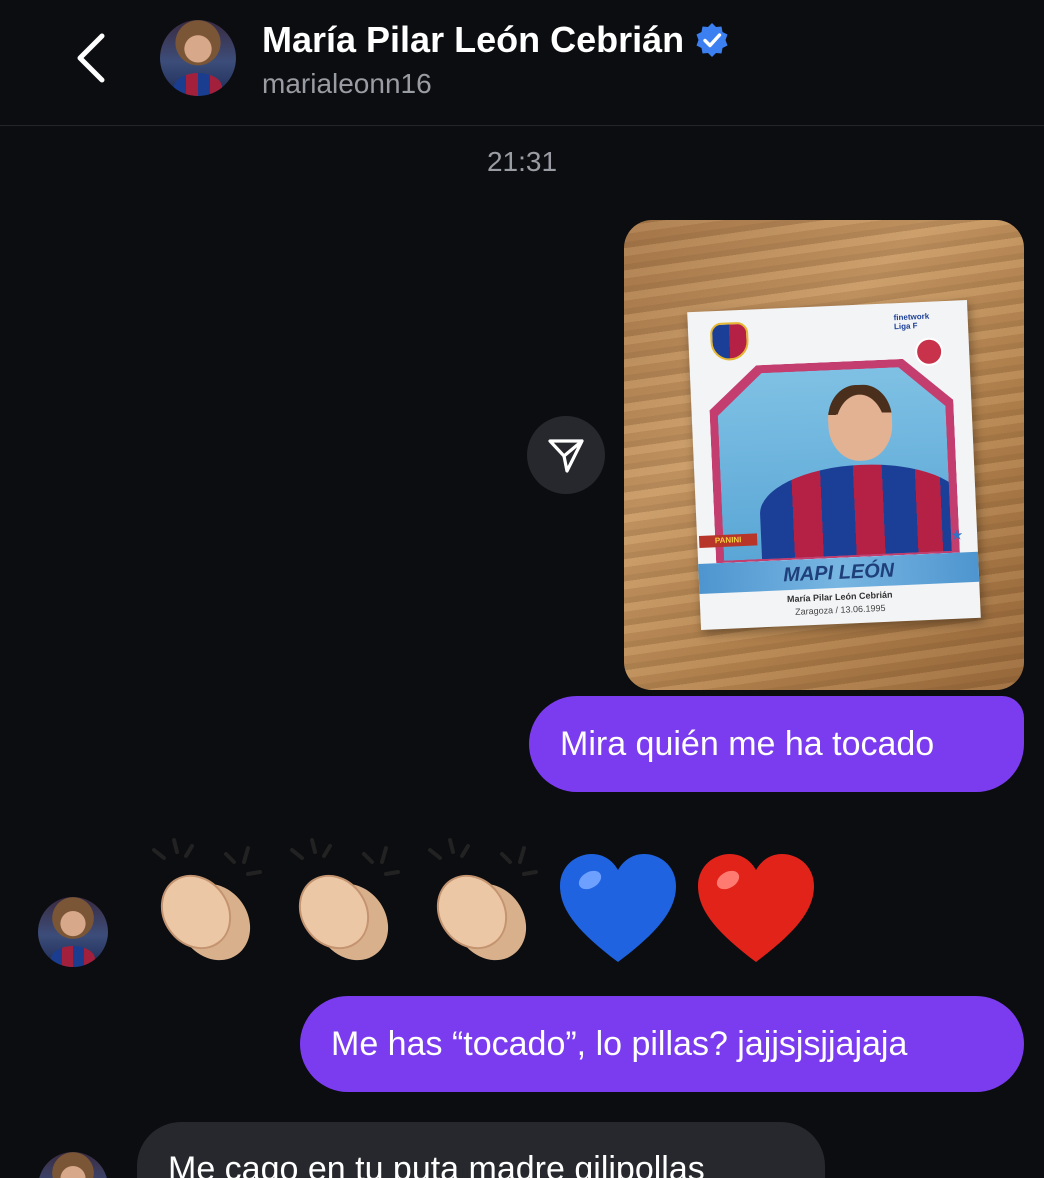 Image resolution: width=1044 pixels, height=1178 pixels. Describe the element at coordinates (522, 161) in the screenshot. I see `message-timestamp: 21:31` at that location.